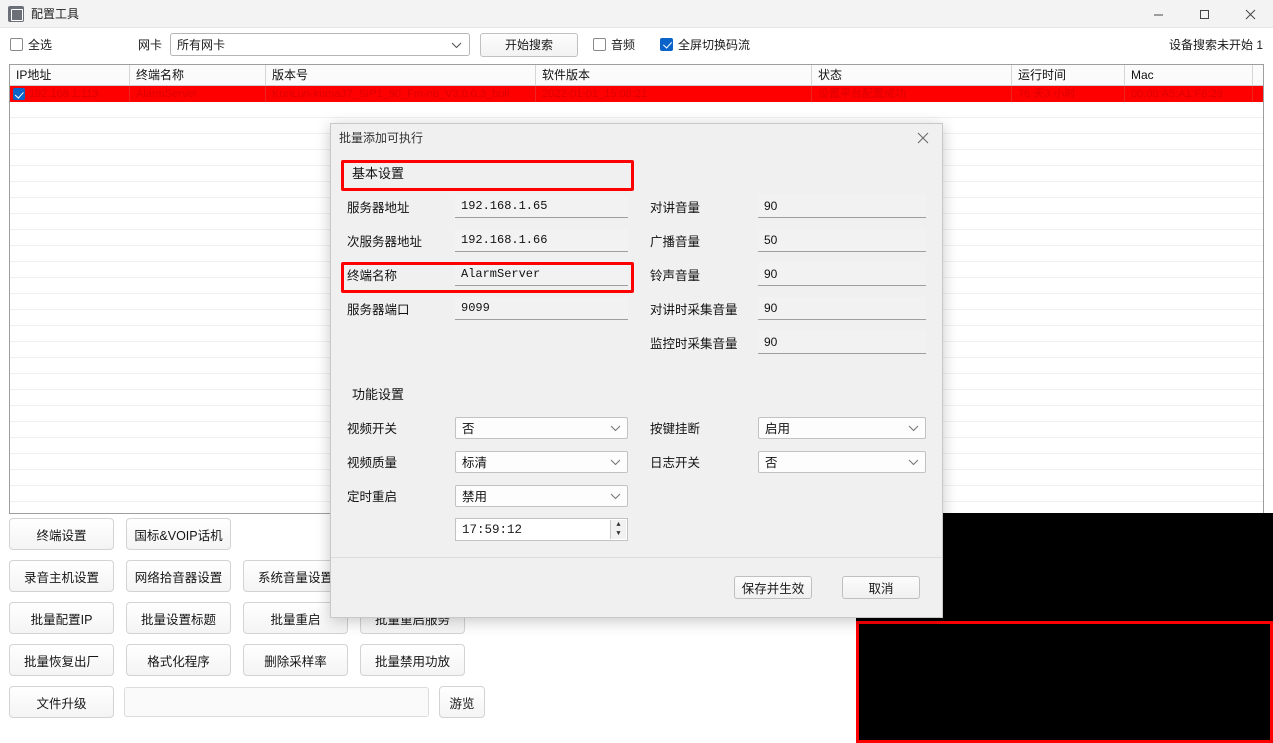  I want to click on time-spinner-value: 17:59:12, so click(492, 529).